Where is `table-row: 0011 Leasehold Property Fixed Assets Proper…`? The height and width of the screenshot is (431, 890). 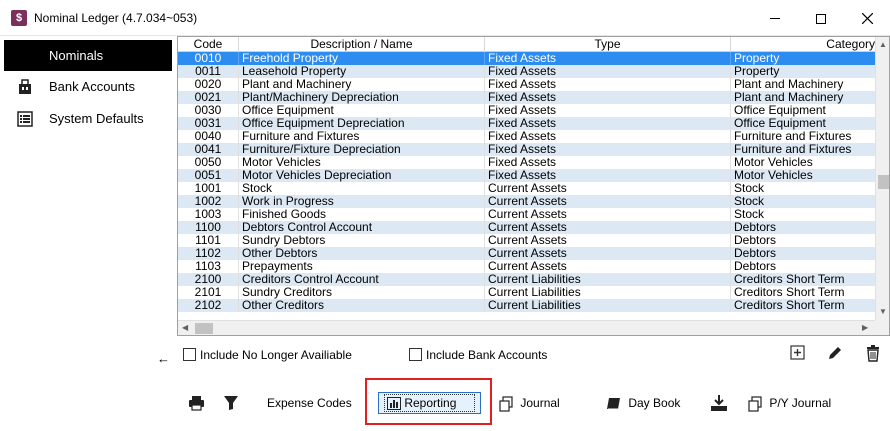 table-row: 0011 Leasehold Property Fixed Assets Proper… is located at coordinates (529, 71).